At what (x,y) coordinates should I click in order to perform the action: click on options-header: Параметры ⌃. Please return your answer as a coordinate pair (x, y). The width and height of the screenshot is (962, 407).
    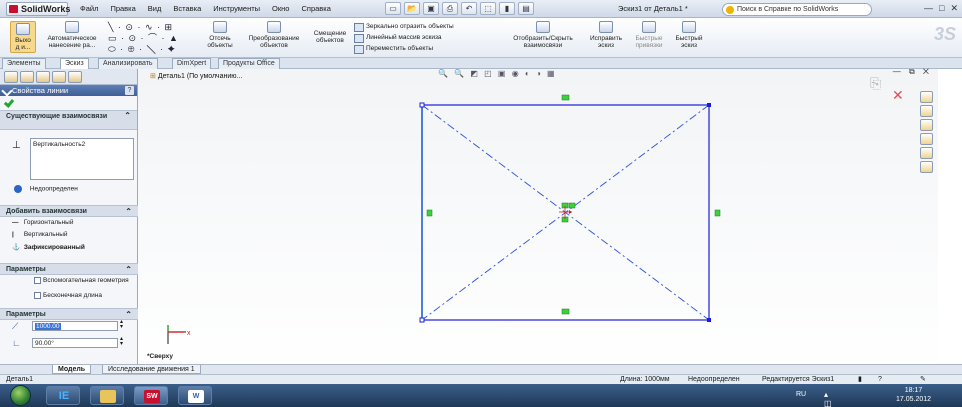
    Looking at the image, I should click on (69, 269).